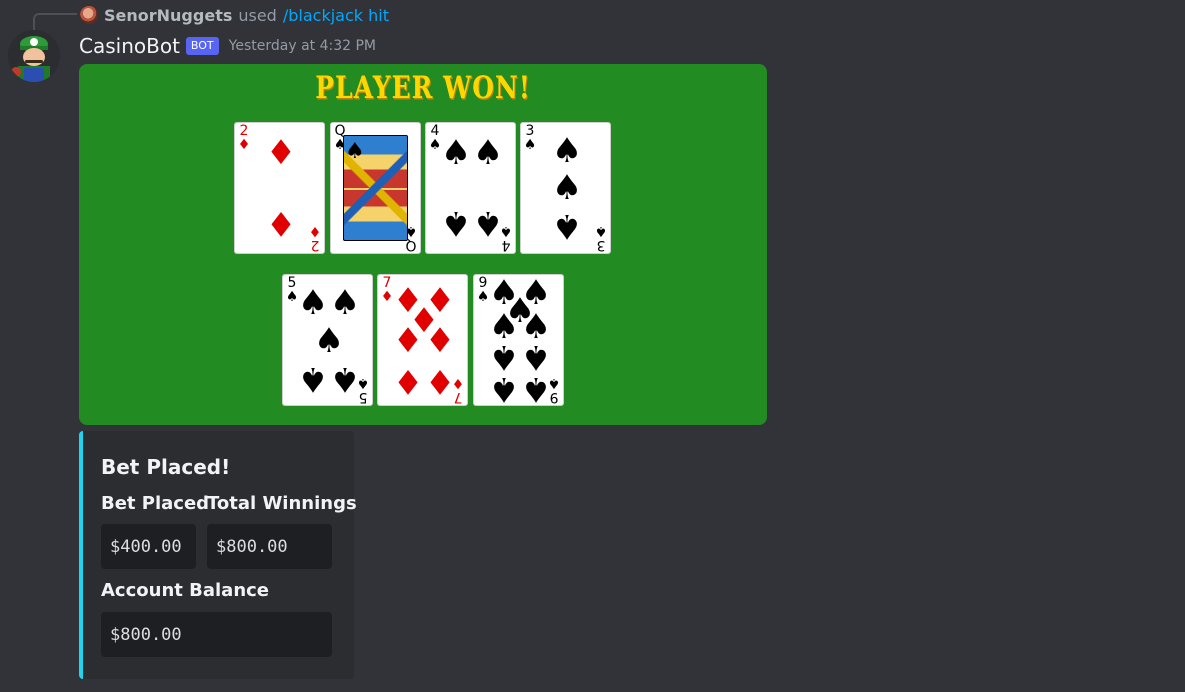 Image resolution: width=1185 pixels, height=692 pixels. Describe the element at coordinates (336, 15) in the screenshot. I see `slash-command-link: /blackjack hit` at that location.